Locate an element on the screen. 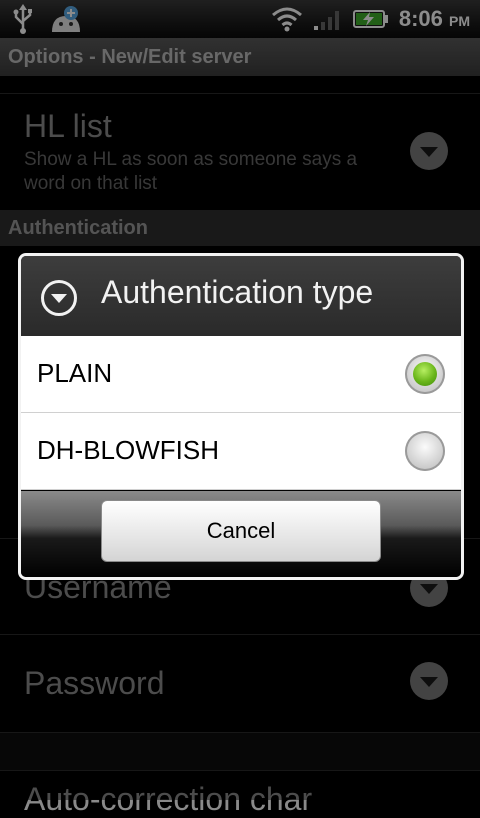  radio-unselected is located at coordinates (425, 451).